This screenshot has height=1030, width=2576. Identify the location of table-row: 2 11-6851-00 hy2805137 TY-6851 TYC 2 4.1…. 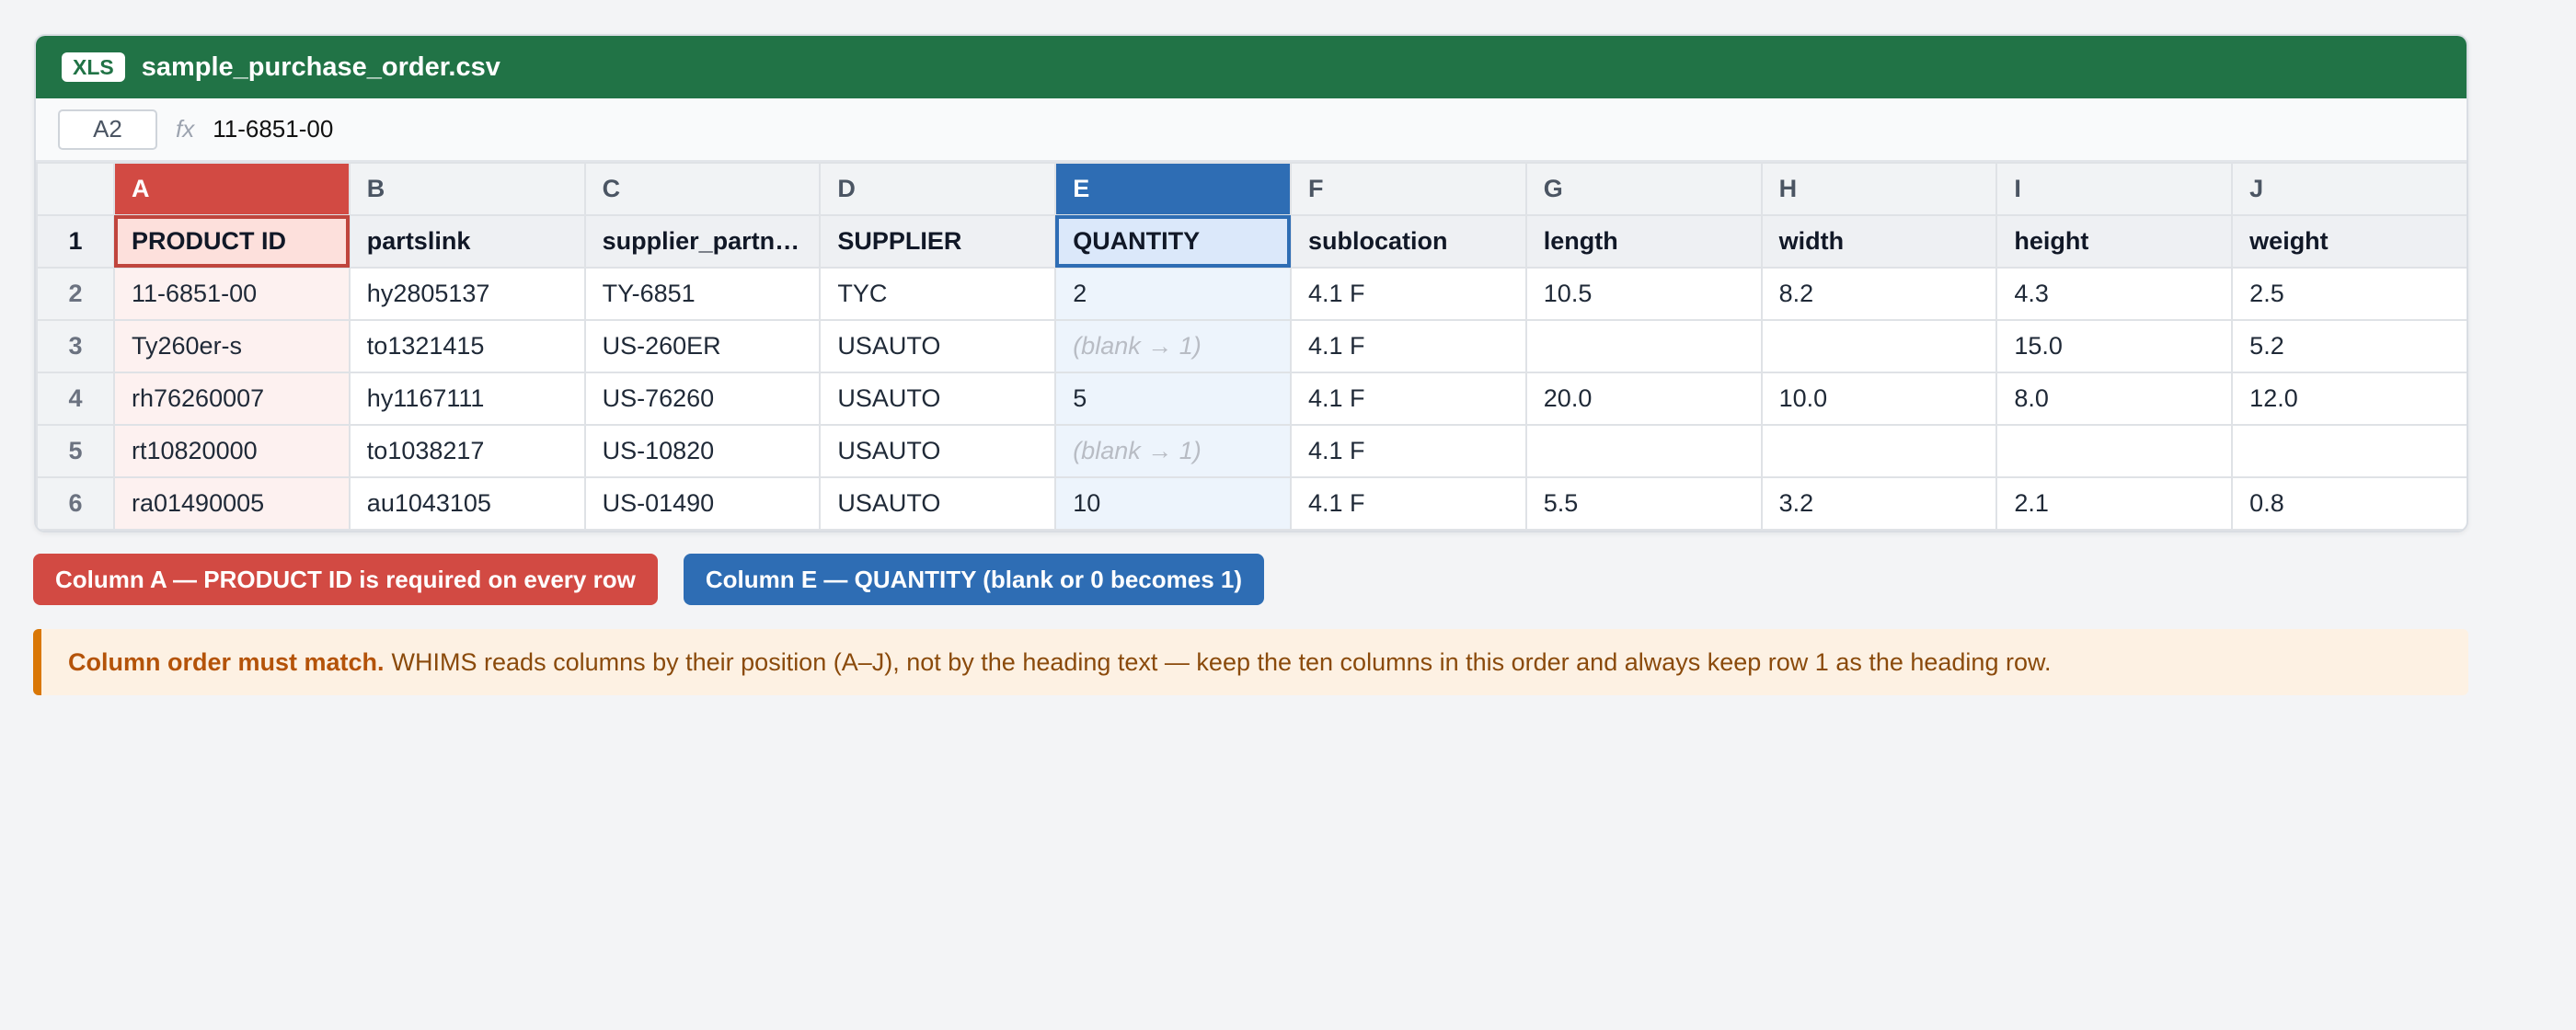
(1251, 294).